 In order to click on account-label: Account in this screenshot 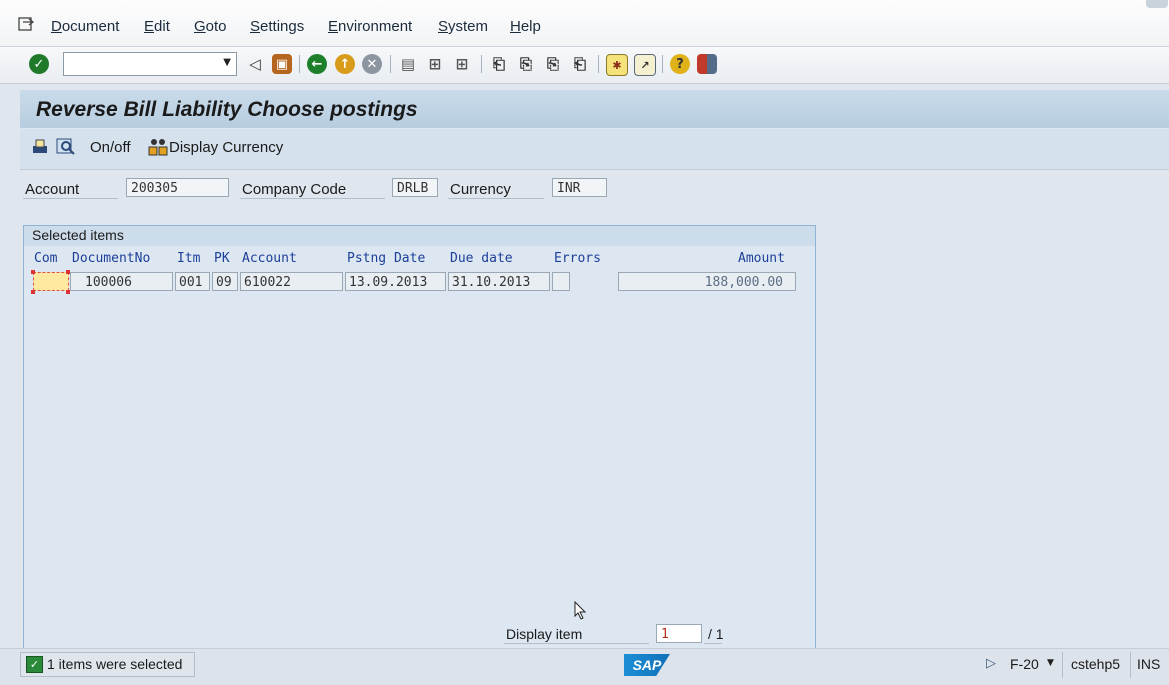, I will do `click(52, 189)`.